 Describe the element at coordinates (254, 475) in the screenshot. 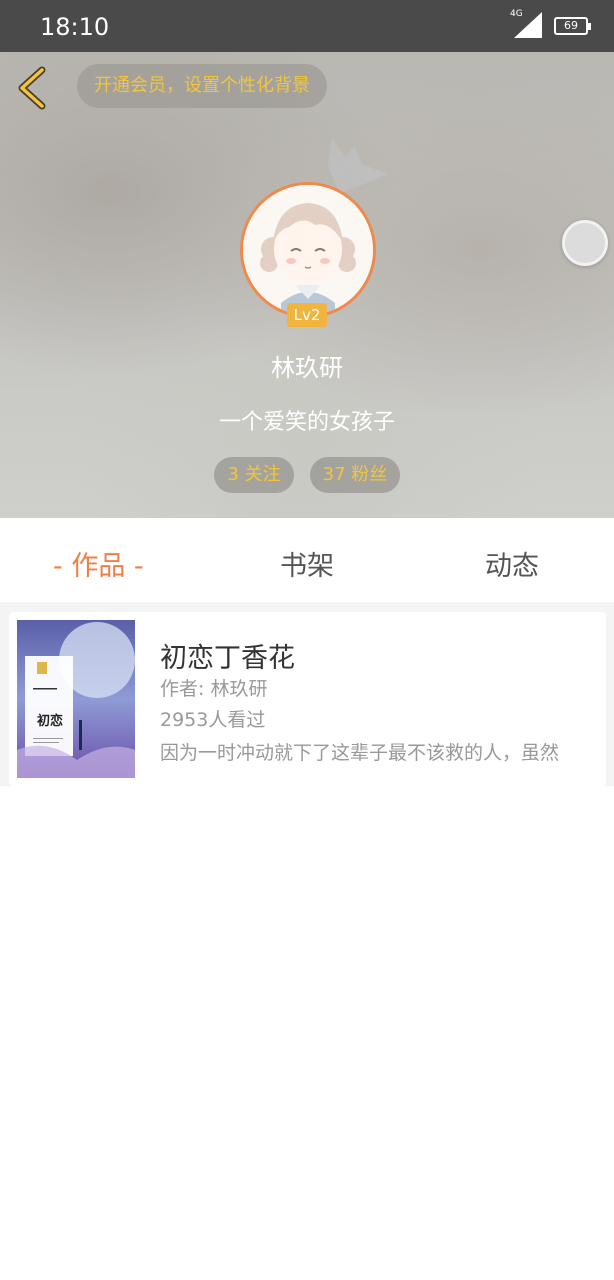

I see `following-count-button: 3 关注` at that location.